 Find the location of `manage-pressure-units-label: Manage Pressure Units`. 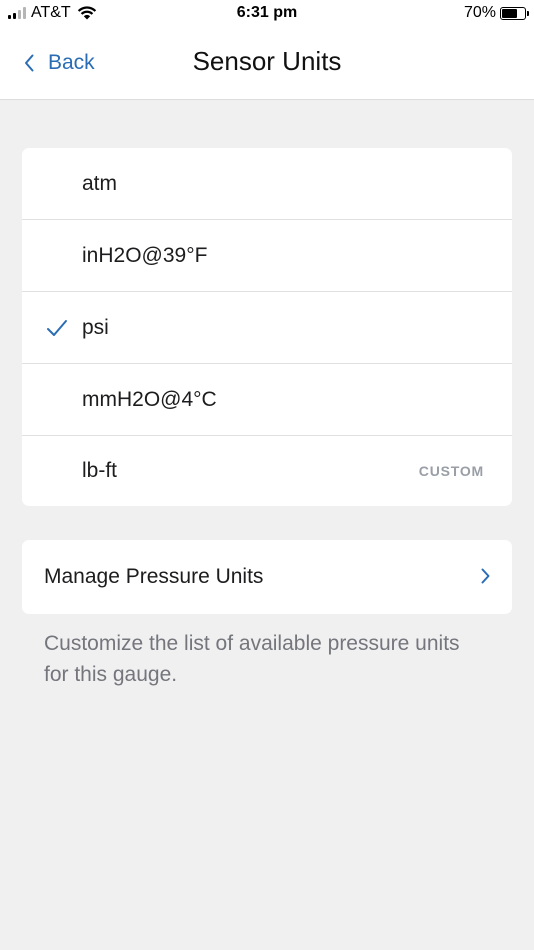

manage-pressure-units-label: Manage Pressure Units is located at coordinates (154, 576).